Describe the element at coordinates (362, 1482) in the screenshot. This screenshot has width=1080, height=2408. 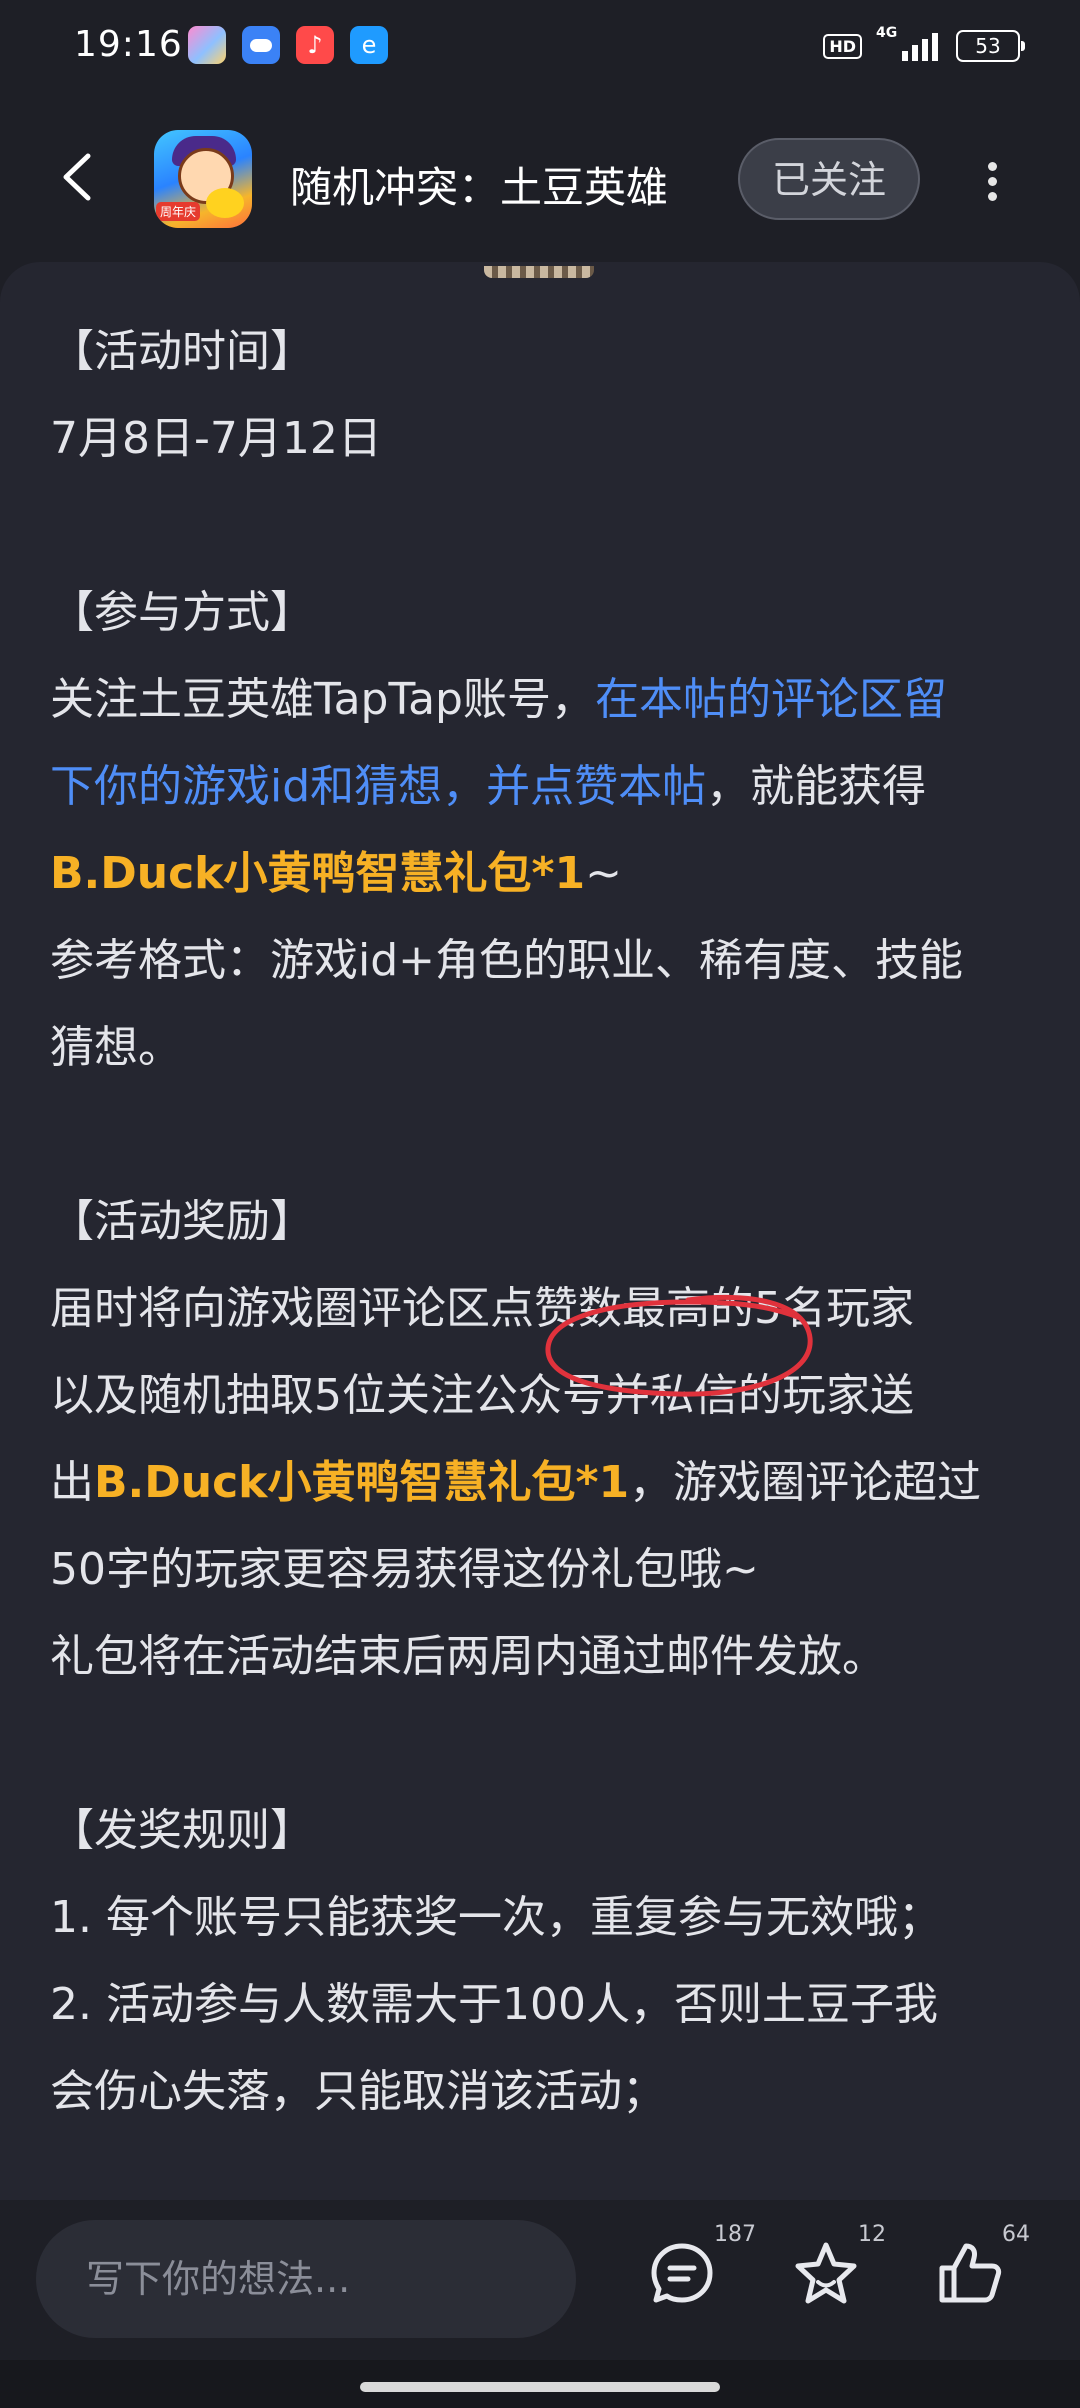
I see `gift-pack-name-2: B.Duck小黄鸭智慧礼包*1` at that location.